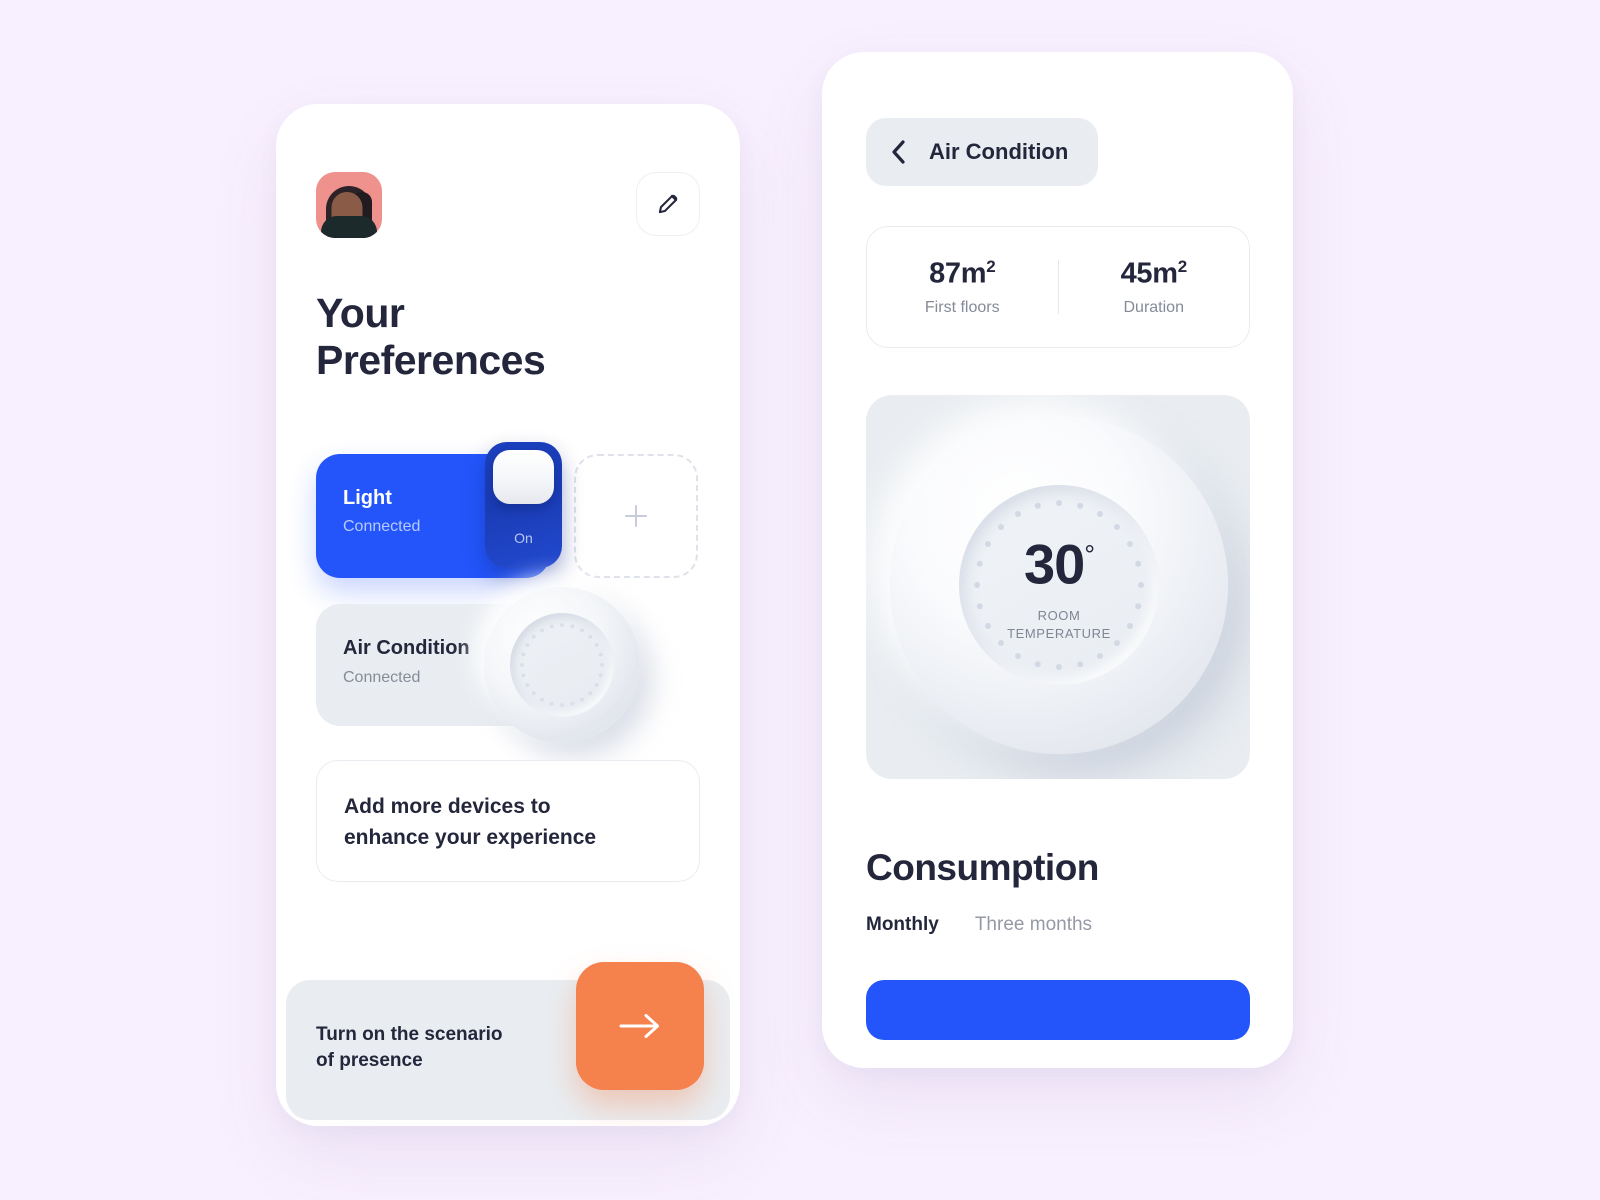 This screenshot has width=1600, height=1200. What do you see at coordinates (982, 867) in the screenshot?
I see `consumption-title: Consumption` at bounding box center [982, 867].